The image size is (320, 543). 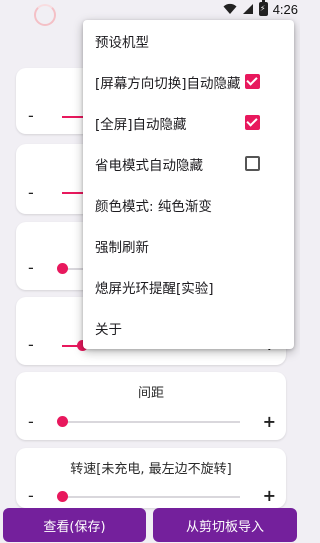 I want to click on rotation-speed-plus-button: +, so click(x=269, y=495).